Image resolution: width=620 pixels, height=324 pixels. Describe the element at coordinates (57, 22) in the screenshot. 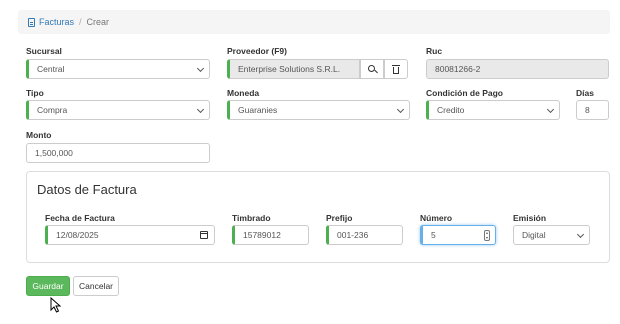

I see `breadcrumb-root-label: Facturas` at that location.